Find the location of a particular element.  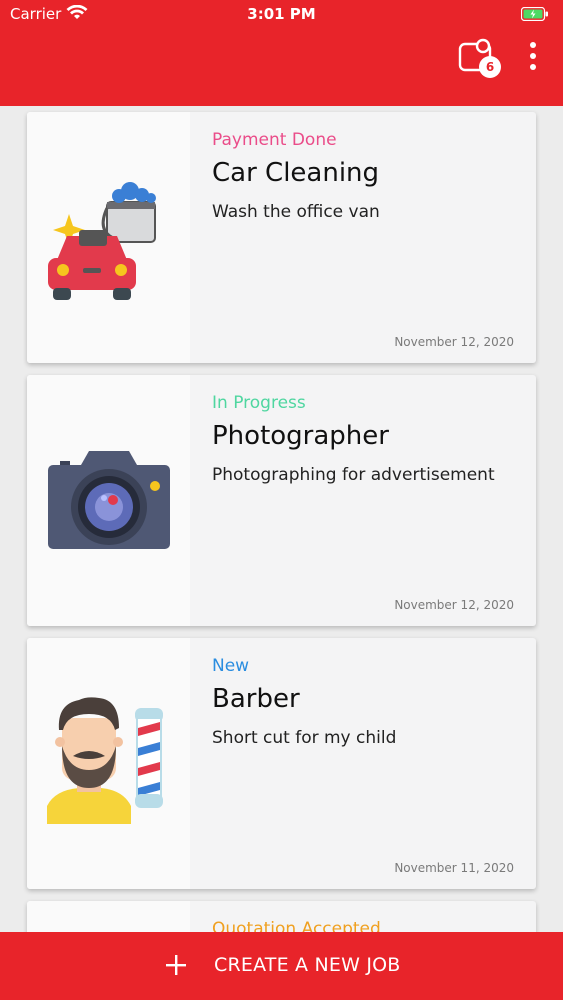

camera-icon is located at coordinates (108, 500).